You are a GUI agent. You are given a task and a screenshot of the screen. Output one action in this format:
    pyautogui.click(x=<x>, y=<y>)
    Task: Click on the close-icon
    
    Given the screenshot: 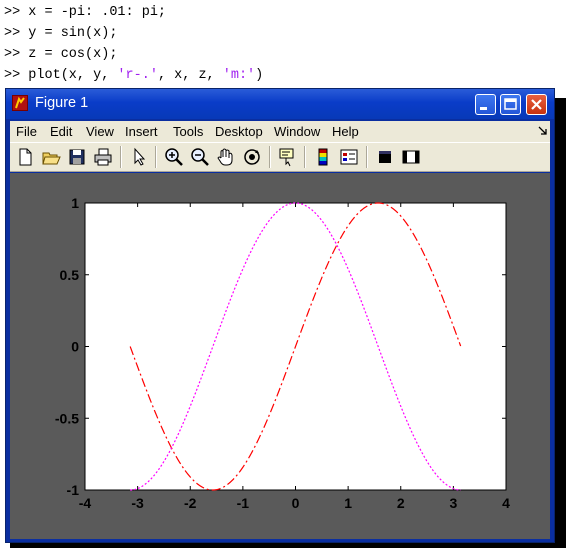 What is the action you would take?
    pyautogui.click(x=536, y=104)
    